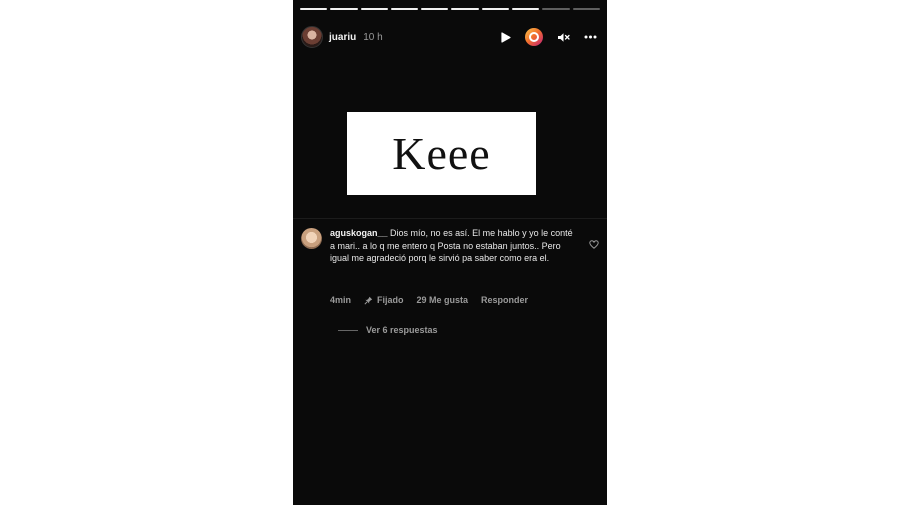 The width and height of the screenshot is (900, 505). What do you see at coordinates (402, 330) in the screenshot?
I see `view-replies-label: Ver 6 respuestas` at bounding box center [402, 330].